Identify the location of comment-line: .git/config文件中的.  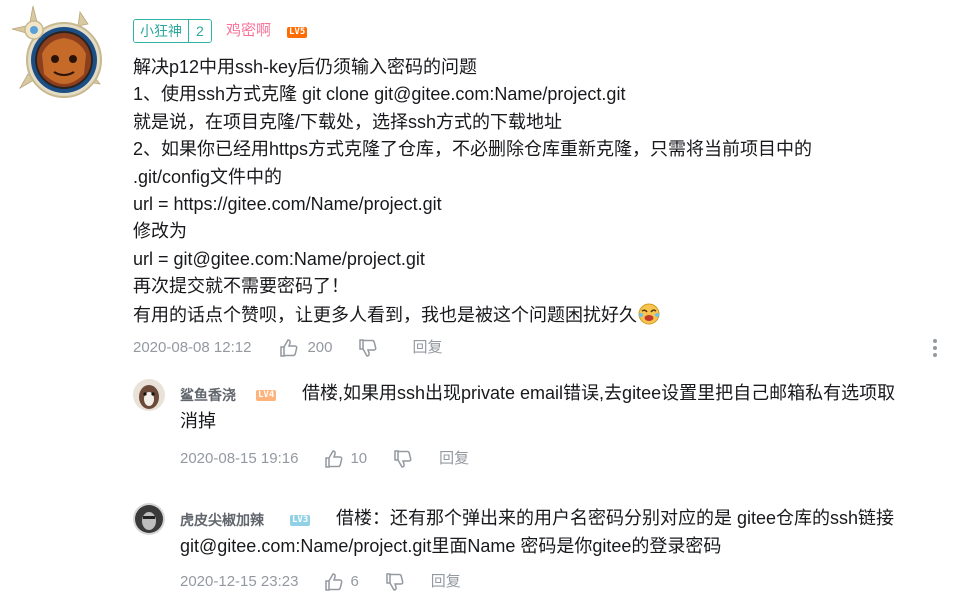
(208, 176).